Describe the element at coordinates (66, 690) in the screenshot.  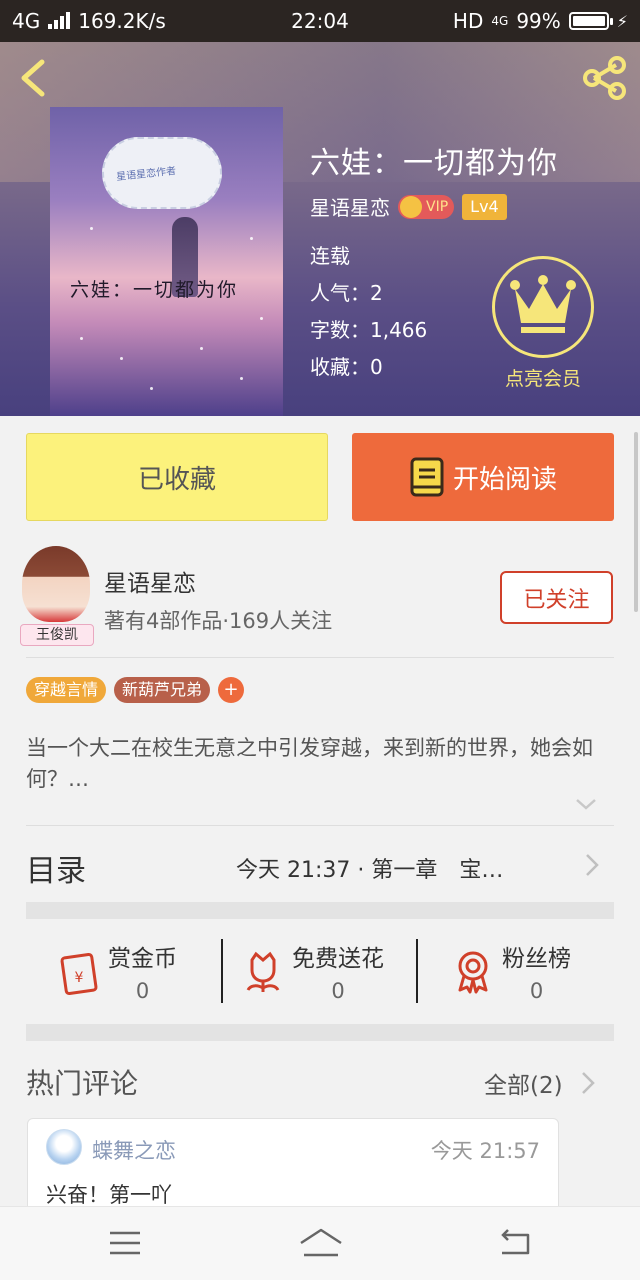
I see `tag-chip: 穿越言情` at that location.